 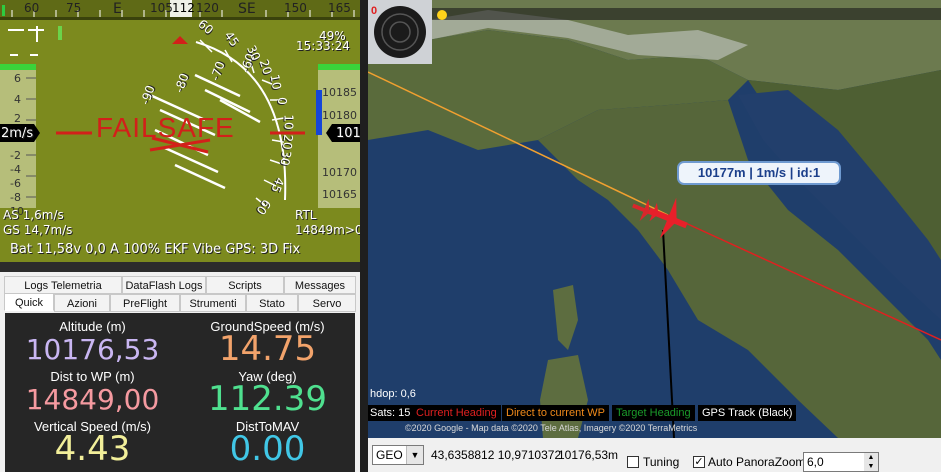 I want to click on legend-target-heading: Target Heading, so click(x=653, y=413).